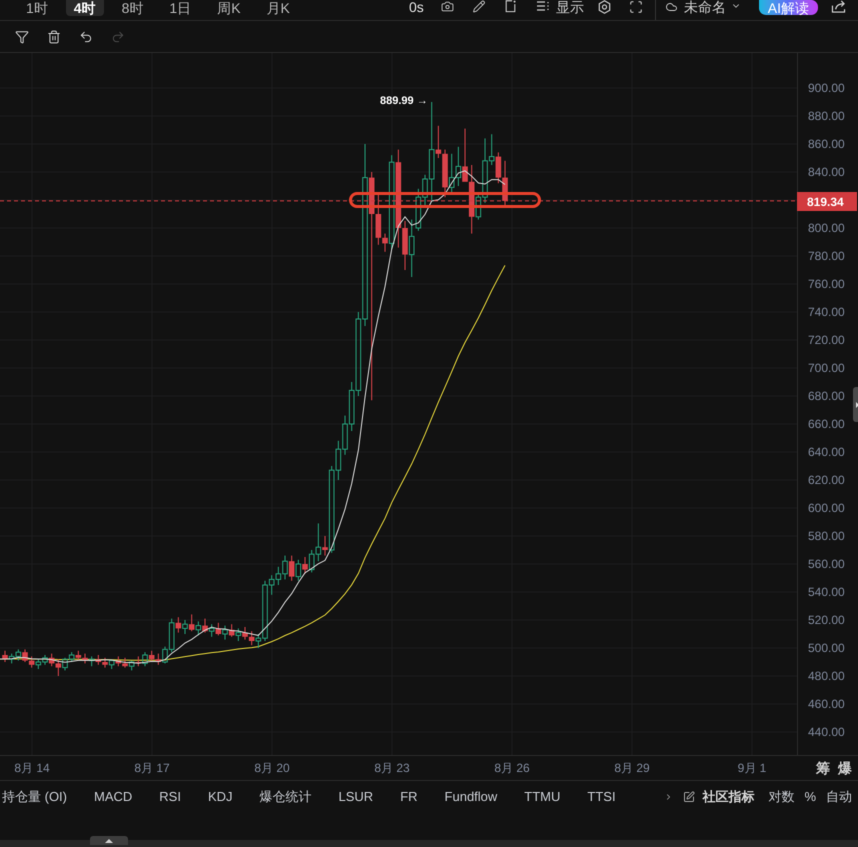 This screenshot has height=847, width=858. What do you see at coordinates (85, 8) in the screenshot?
I see `interval-tab: 4时` at bounding box center [85, 8].